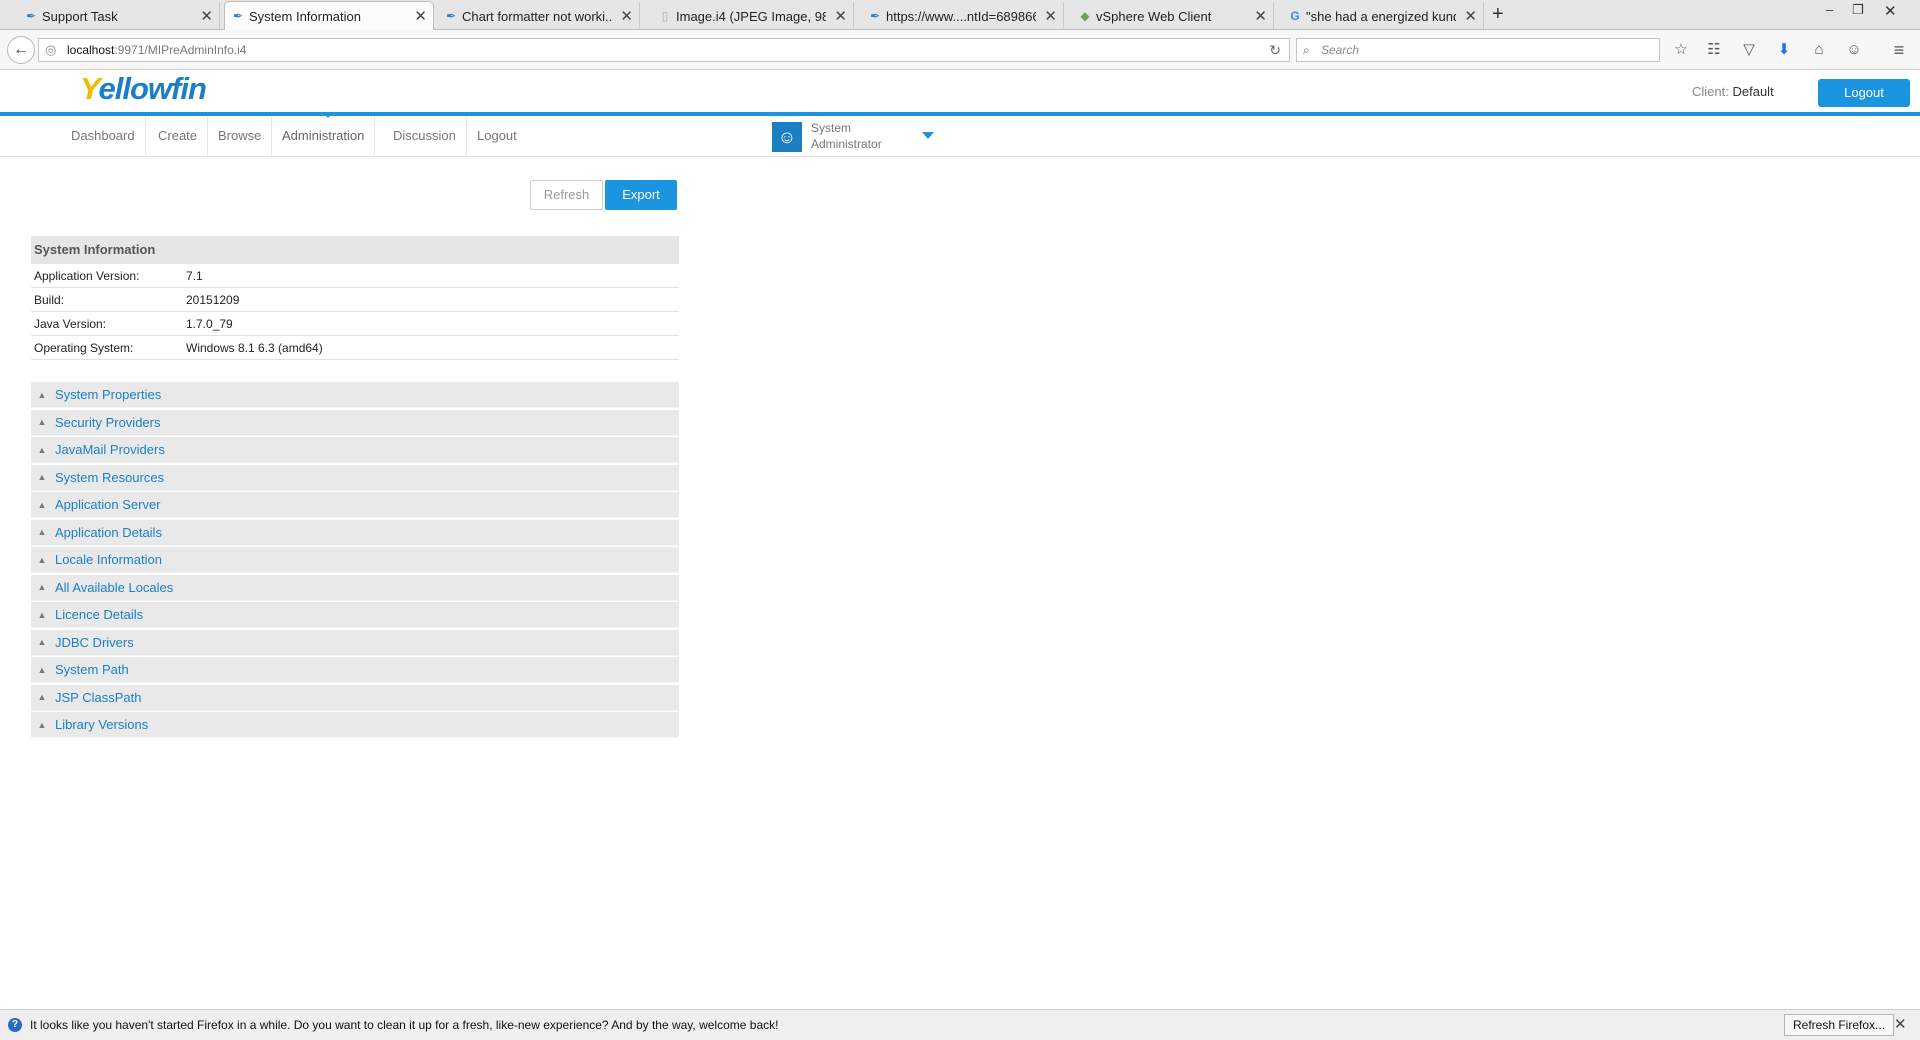 The image size is (1920, 1040). I want to click on chat-icon: ☺, so click(1854, 50).